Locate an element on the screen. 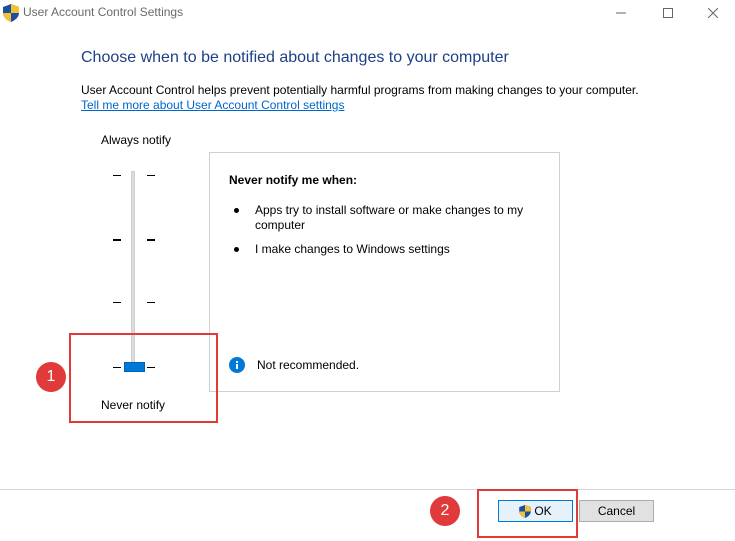 The width and height of the screenshot is (735, 541). ok-button-label: OK is located at coordinates (543, 511).